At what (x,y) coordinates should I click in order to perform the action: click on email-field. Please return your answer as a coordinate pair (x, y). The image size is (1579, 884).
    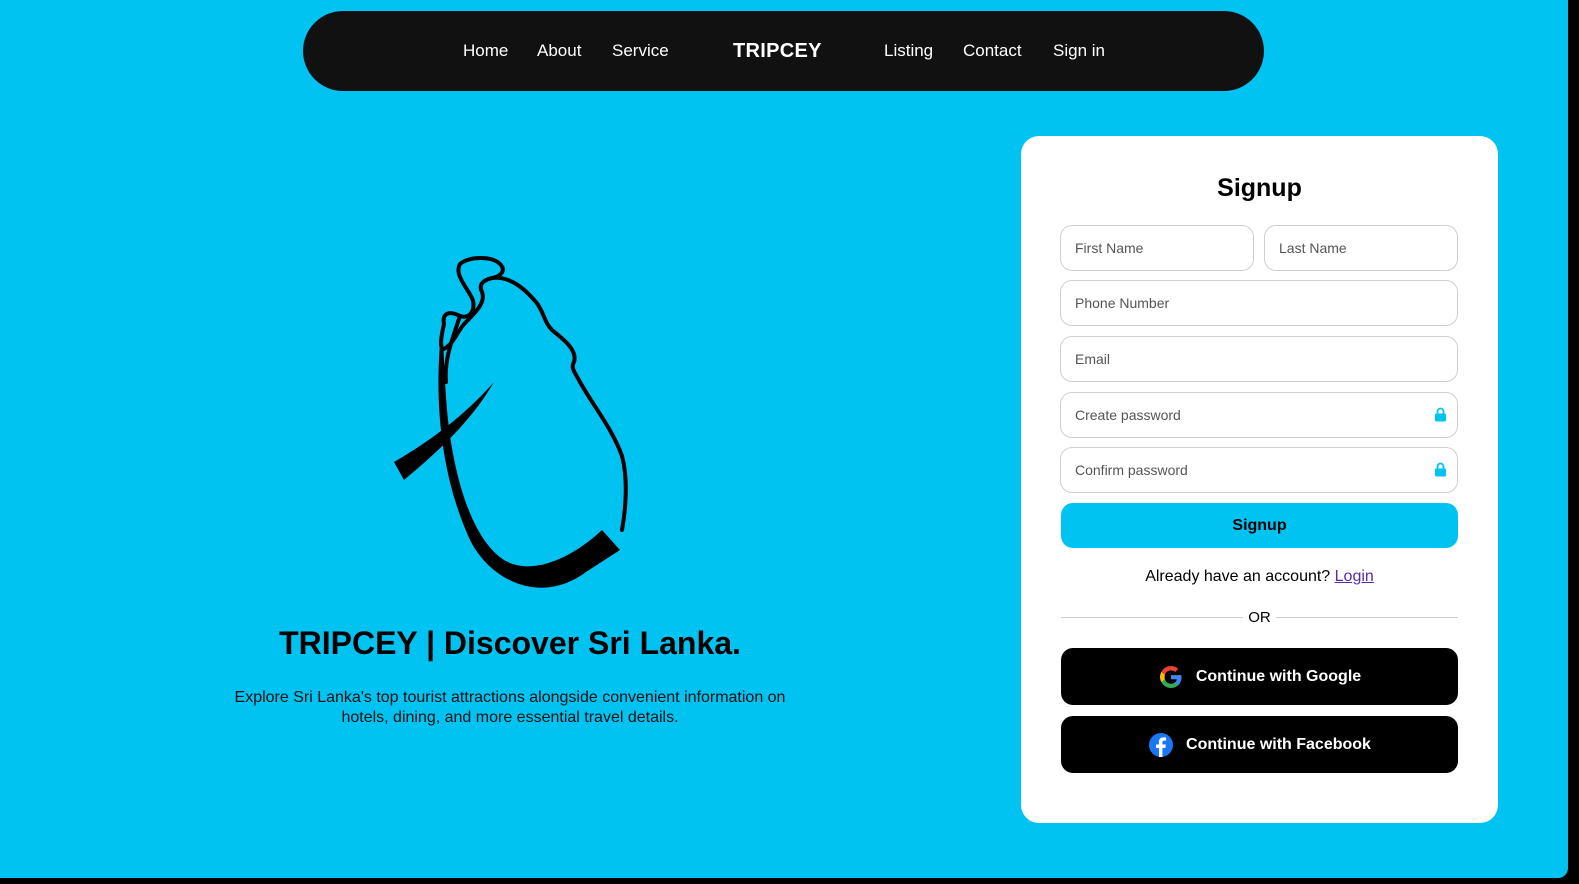
    Looking at the image, I should click on (1259, 359).